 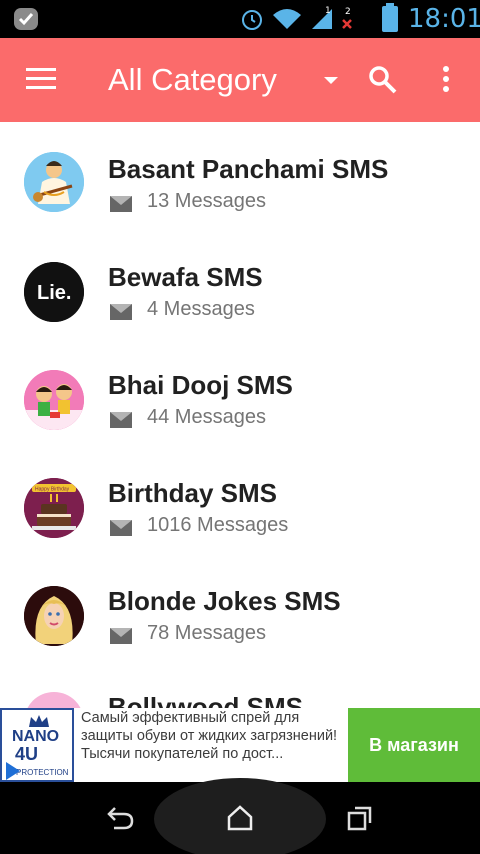 What do you see at coordinates (331, 80) in the screenshot?
I see `dropdown-arrow-icon` at bounding box center [331, 80].